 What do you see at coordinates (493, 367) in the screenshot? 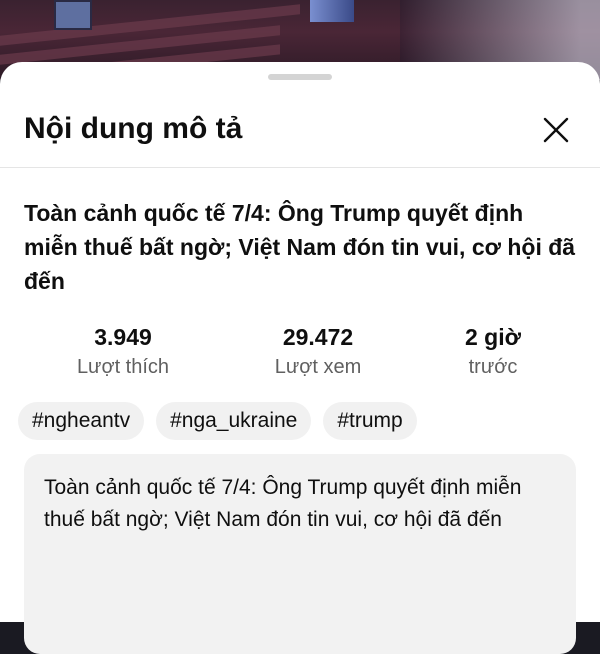
I see `stat-upload-time-label: trước` at bounding box center [493, 367].